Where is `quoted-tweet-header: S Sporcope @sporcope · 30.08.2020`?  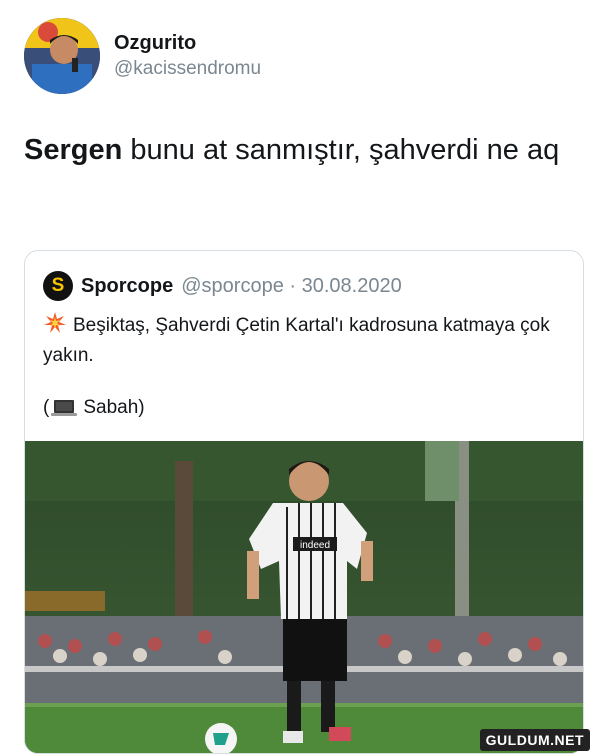 quoted-tweet-header: S Sporcope @sporcope · 30.08.2020 is located at coordinates (222, 286).